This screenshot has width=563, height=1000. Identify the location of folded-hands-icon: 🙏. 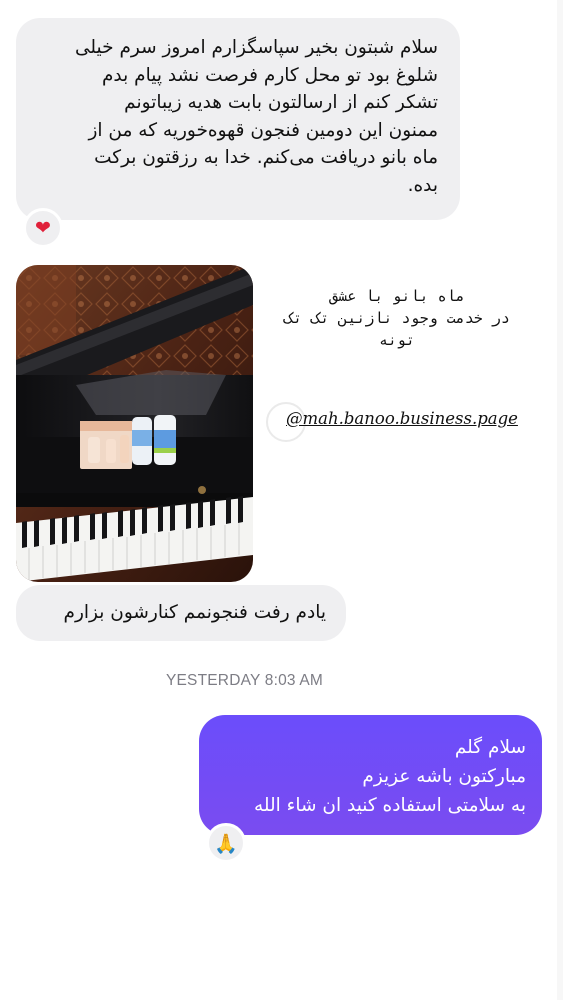
(226, 843).